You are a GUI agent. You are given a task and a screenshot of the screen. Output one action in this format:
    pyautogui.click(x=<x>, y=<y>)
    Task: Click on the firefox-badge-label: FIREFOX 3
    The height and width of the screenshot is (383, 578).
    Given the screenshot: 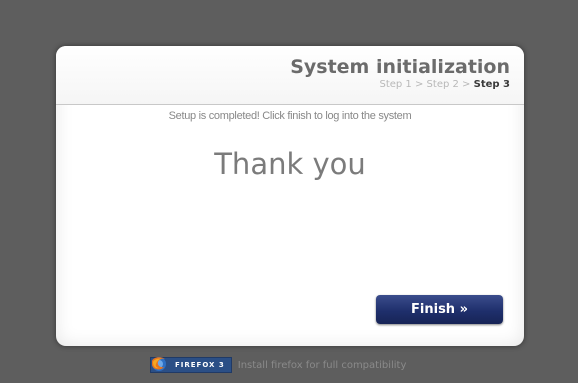 What is the action you would take?
    pyautogui.click(x=200, y=365)
    